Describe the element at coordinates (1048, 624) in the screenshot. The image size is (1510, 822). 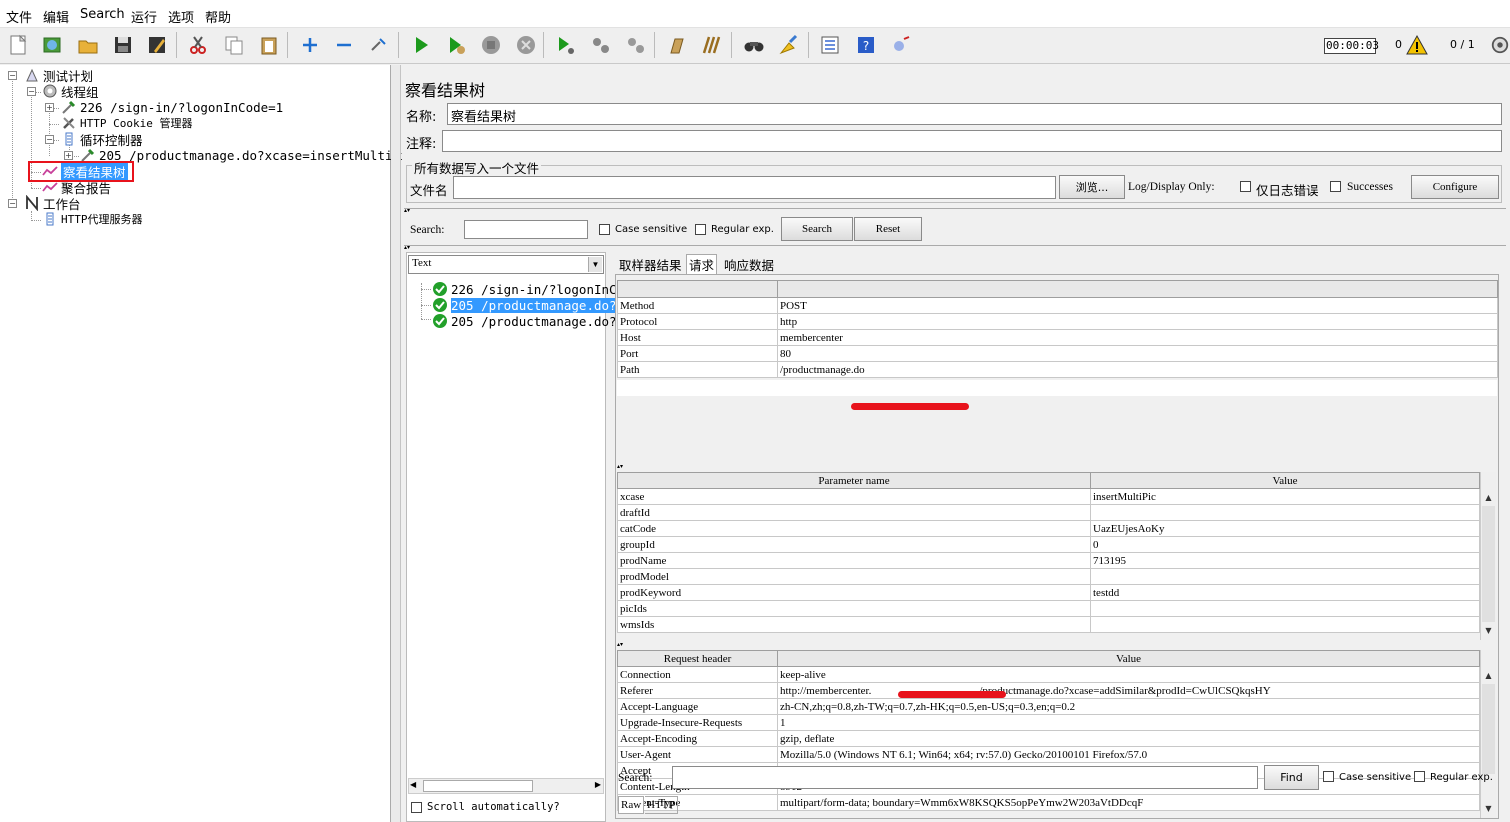
I see `table-row: wmsIds` at that location.